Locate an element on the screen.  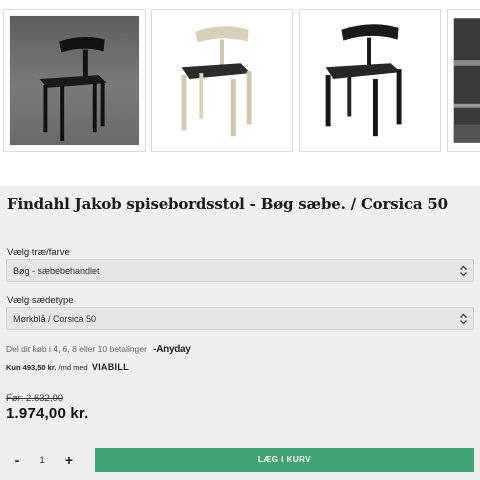
quantity-increase-button: + is located at coordinates (69, 460).